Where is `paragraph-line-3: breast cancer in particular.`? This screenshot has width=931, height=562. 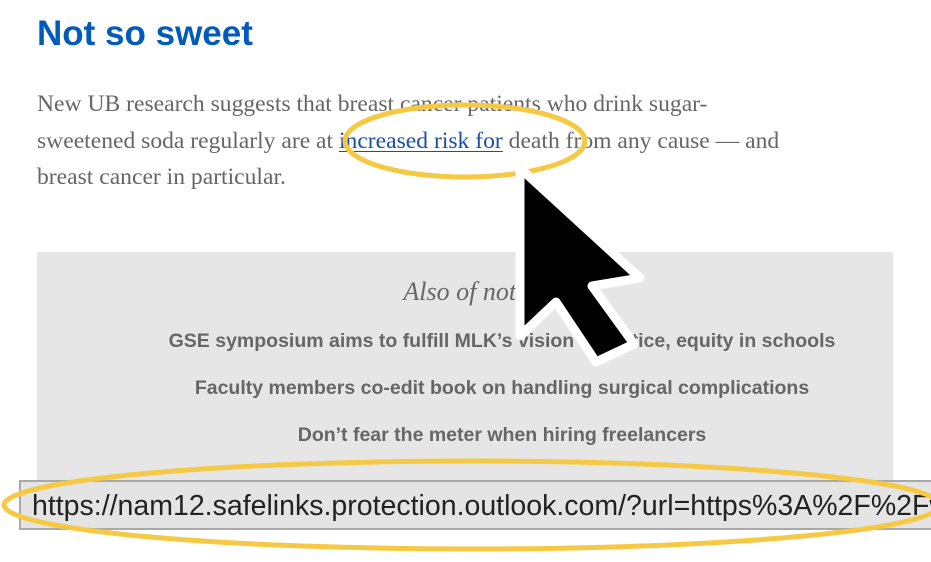
paragraph-line-3: breast cancer in particular. is located at coordinates (161, 177).